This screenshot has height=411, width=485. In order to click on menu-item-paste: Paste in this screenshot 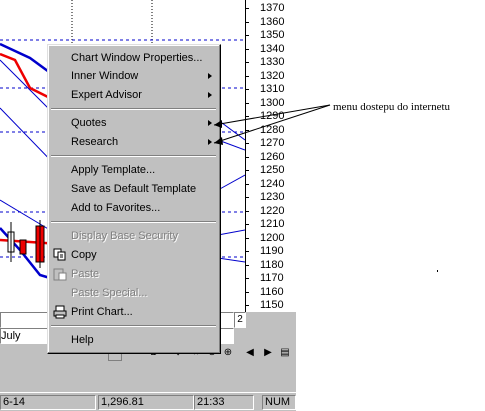, I will do `click(134, 274)`.